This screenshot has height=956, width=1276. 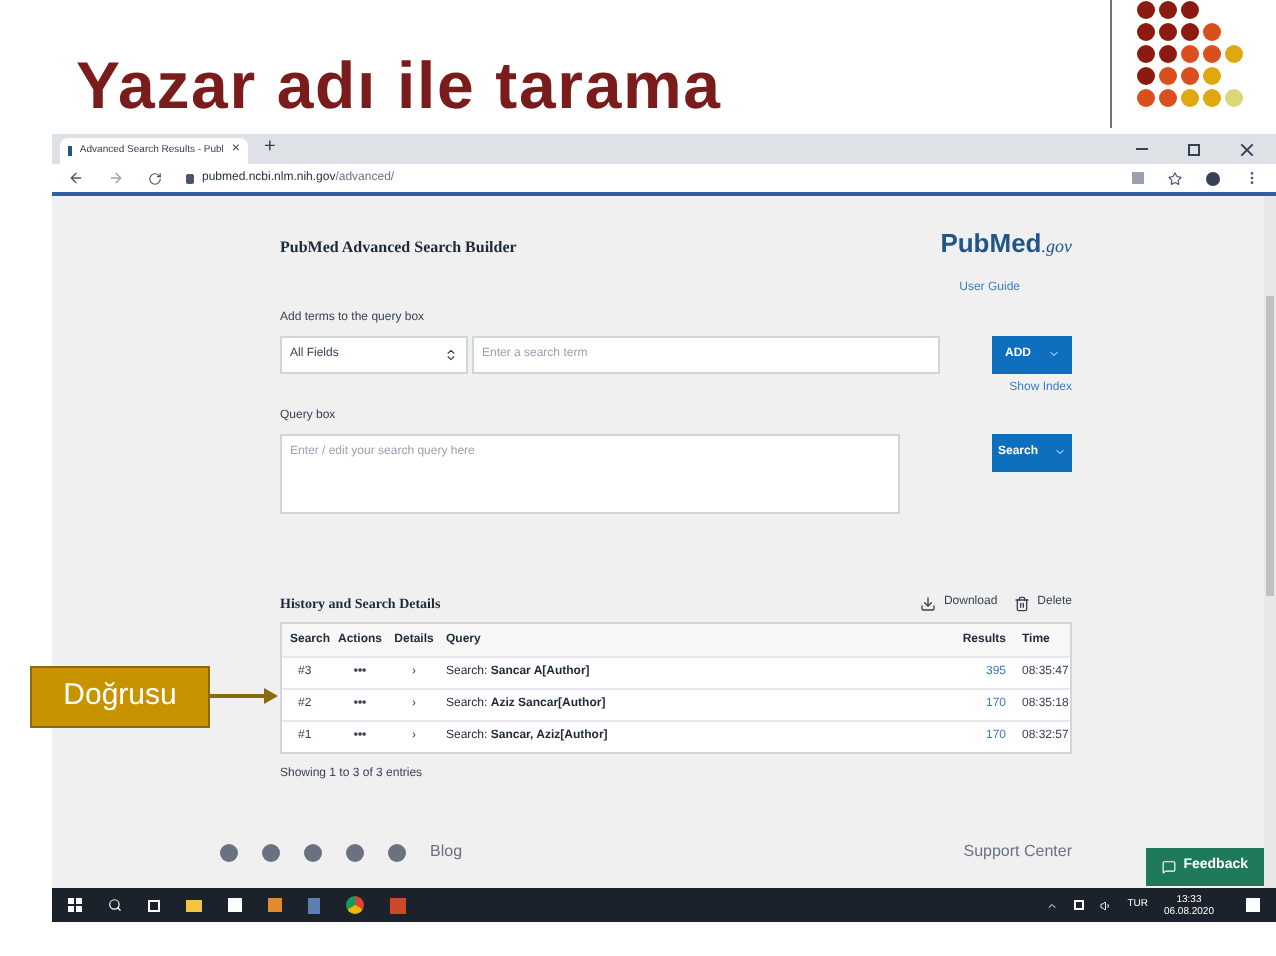 I want to click on start-icon, so click(x=75, y=905).